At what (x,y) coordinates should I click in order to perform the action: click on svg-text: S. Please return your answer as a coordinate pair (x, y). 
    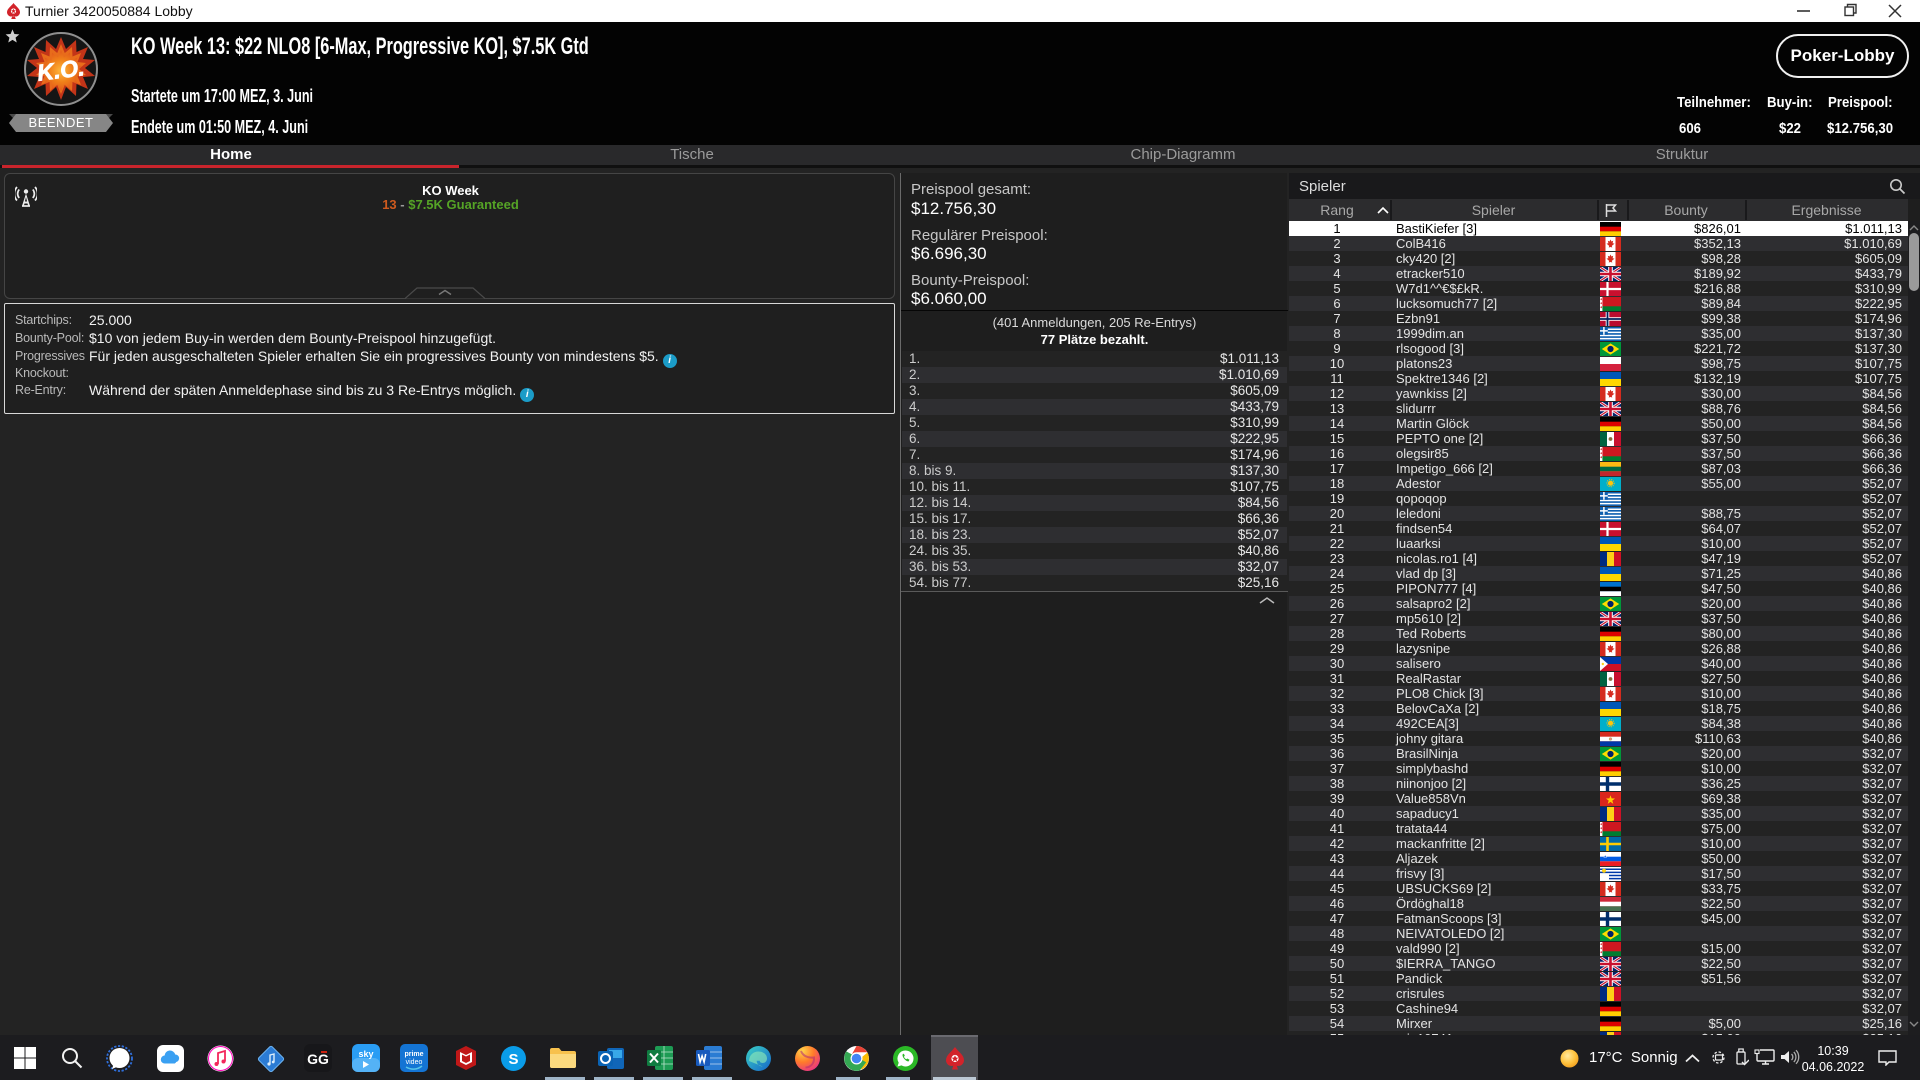
    Looking at the image, I should click on (513, 1059).